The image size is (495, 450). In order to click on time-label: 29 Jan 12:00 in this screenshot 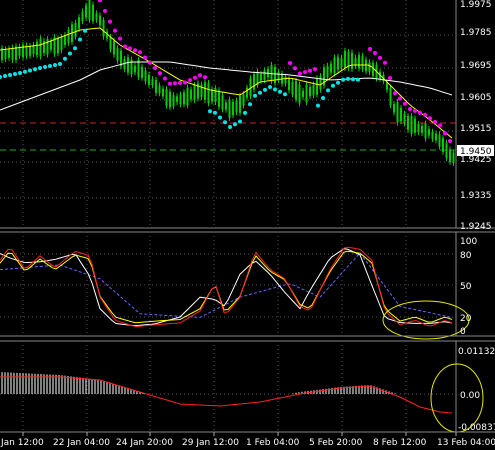, I will do `click(210, 443)`.